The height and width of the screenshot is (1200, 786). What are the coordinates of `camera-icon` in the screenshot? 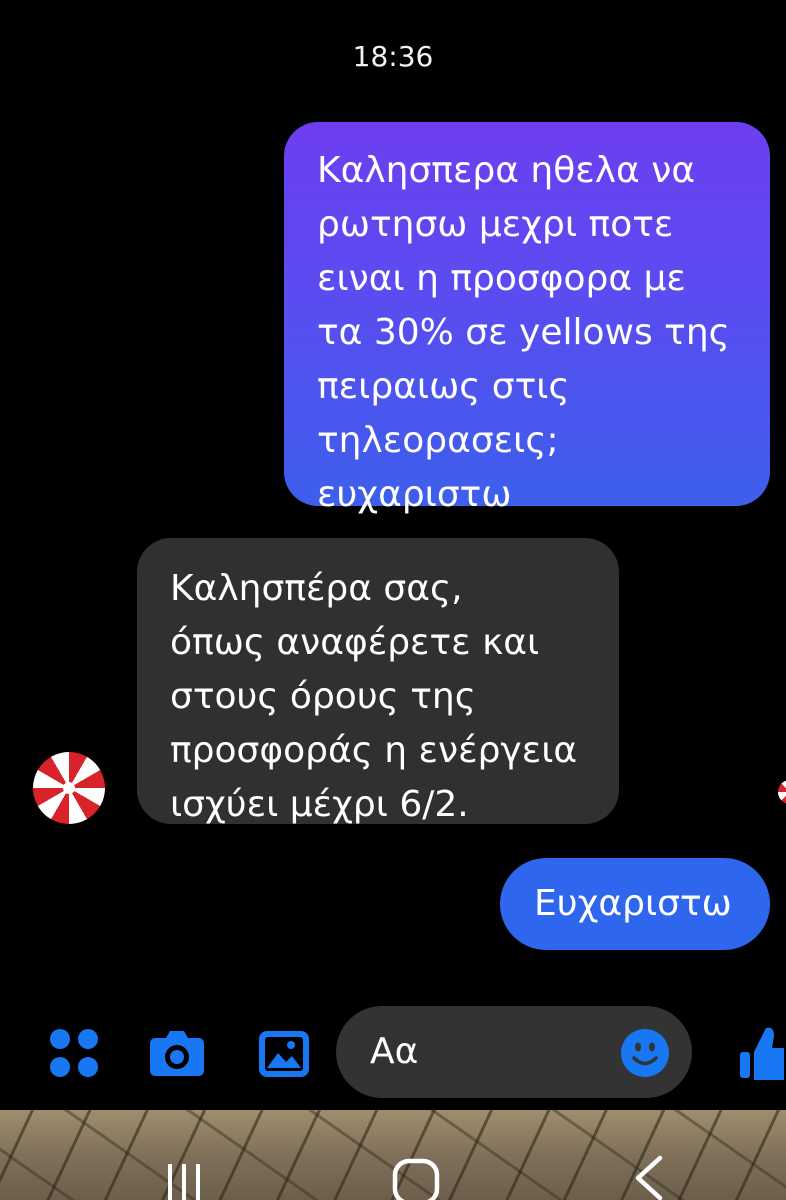 It's located at (177, 1053).